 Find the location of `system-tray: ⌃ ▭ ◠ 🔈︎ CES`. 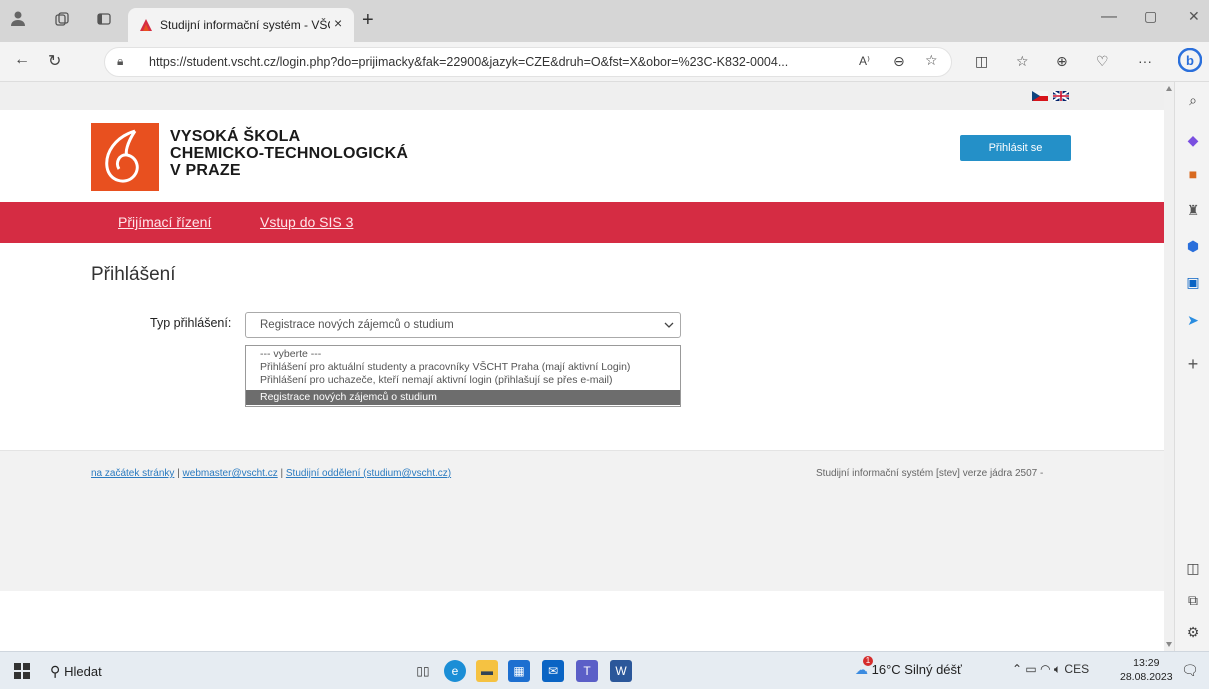

system-tray: ⌃ ▭ ◠ 🔈︎ CES is located at coordinates (1050, 669).